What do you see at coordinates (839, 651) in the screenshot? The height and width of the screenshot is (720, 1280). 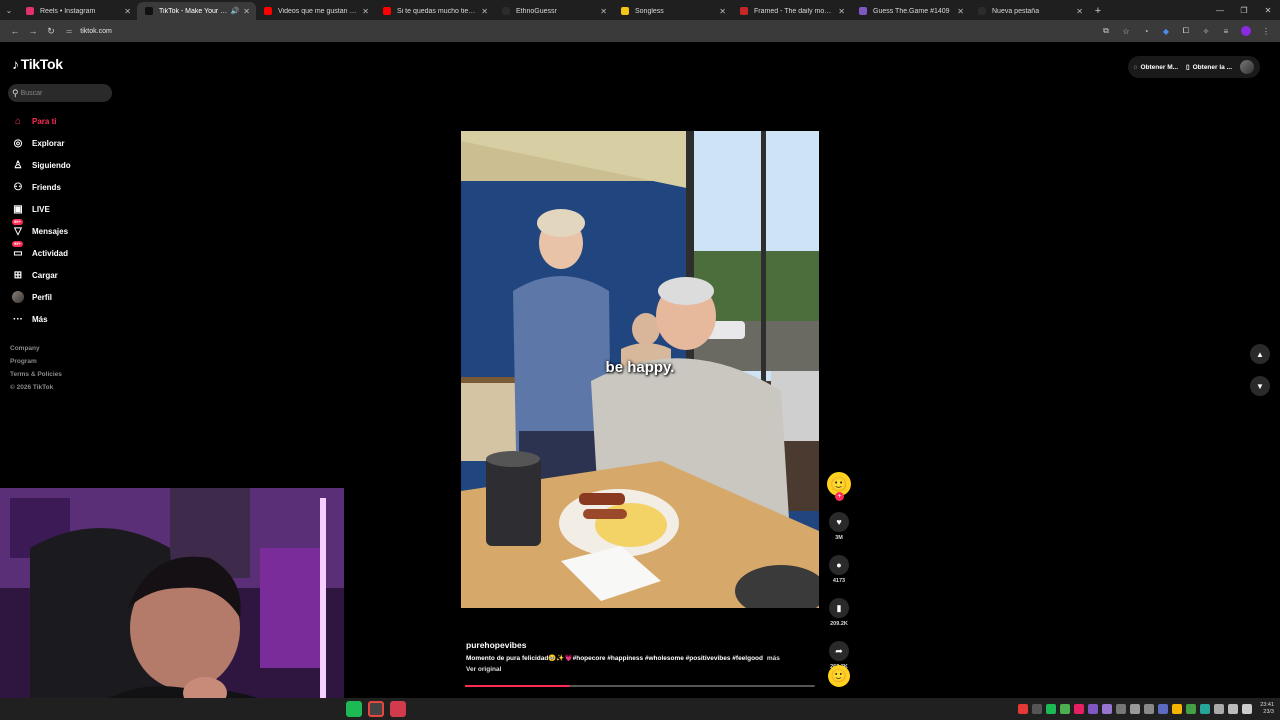 I see `share-button: ➦` at bounding box center [839, 651].